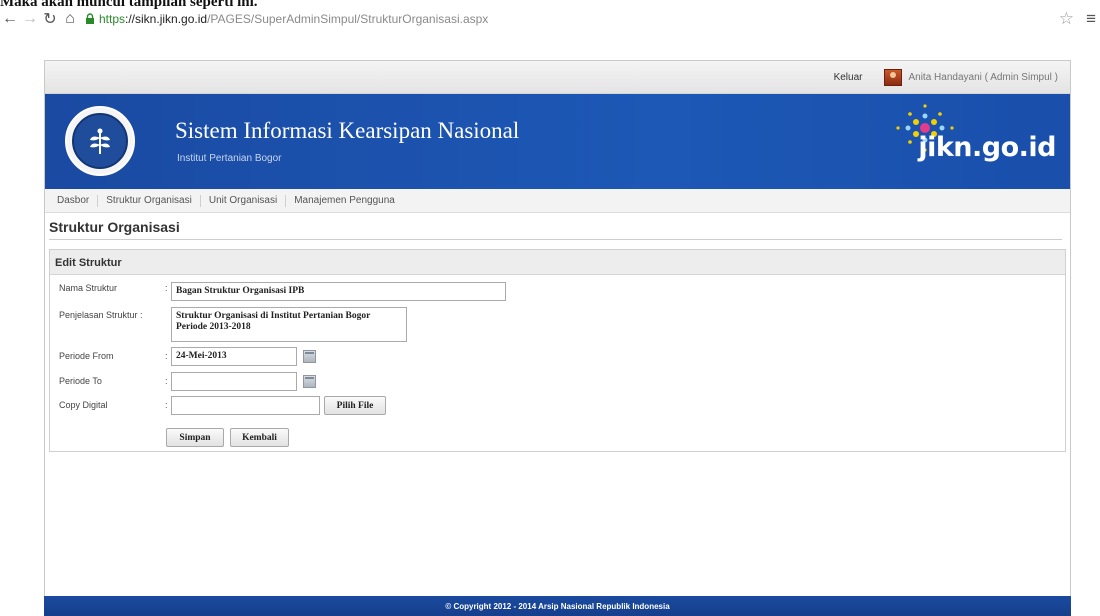 This screenshot has height=616, width=1100. I want to click on home-icon: ⌂, so click(70, 19).